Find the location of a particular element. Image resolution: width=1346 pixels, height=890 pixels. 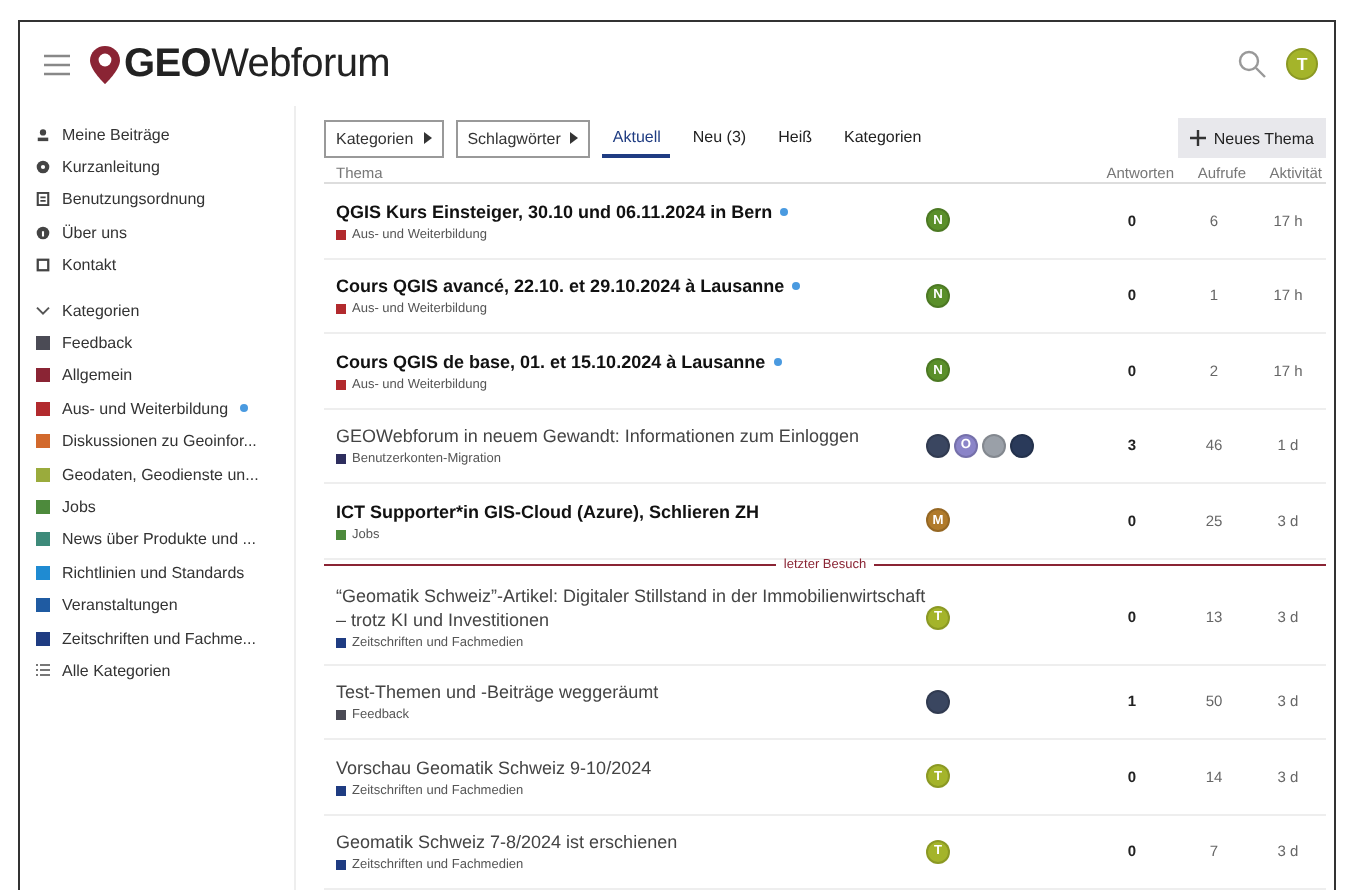

list-icon is located at coordinates (43, 670).